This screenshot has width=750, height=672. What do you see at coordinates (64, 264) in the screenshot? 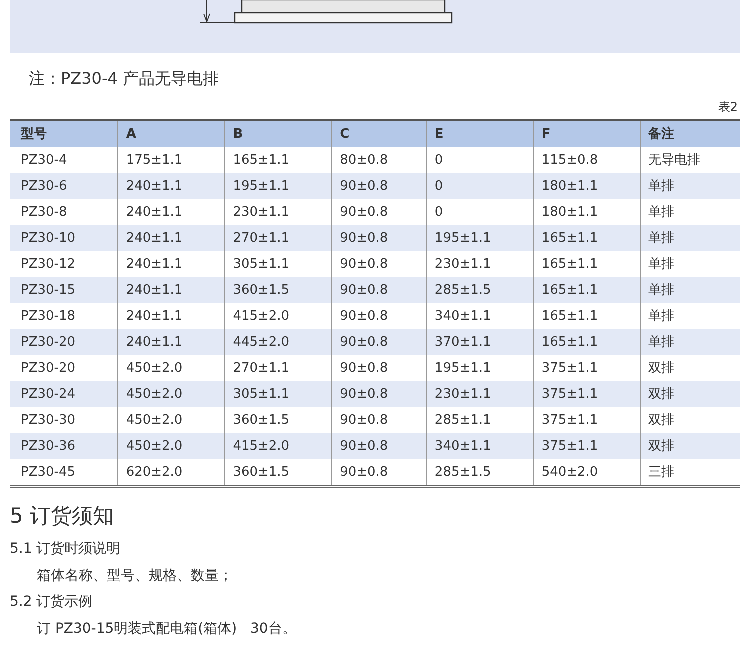
I see `table-cell: PZ30-12` at bounding box center [64, 264].